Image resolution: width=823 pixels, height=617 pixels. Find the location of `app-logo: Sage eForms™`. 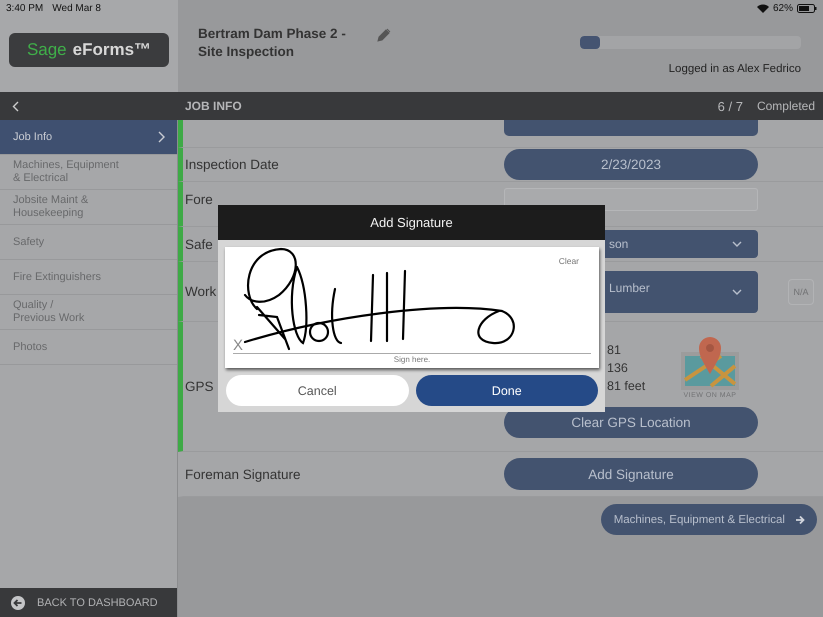

app-logo: Sage eForms™ is located at coordinates (89, 50).